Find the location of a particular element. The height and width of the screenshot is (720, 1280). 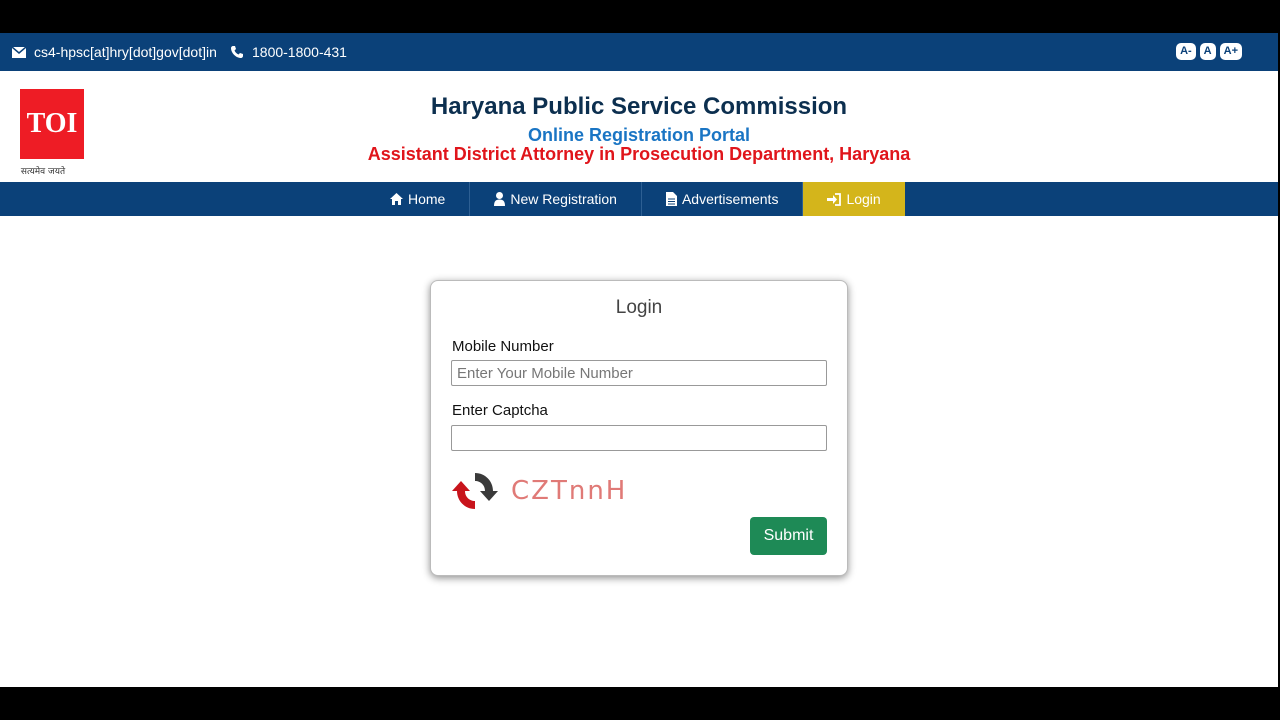

nav-item-new-registration: New Registration is located at coordinates (556, 199).